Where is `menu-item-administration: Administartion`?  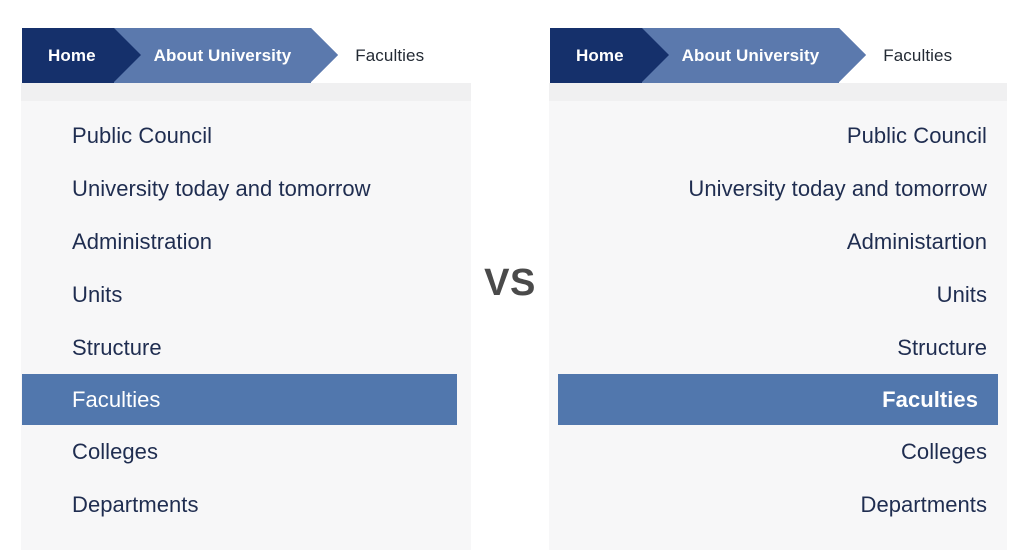 menu-item-administration: Administartion is located at coordinates (778, 241).